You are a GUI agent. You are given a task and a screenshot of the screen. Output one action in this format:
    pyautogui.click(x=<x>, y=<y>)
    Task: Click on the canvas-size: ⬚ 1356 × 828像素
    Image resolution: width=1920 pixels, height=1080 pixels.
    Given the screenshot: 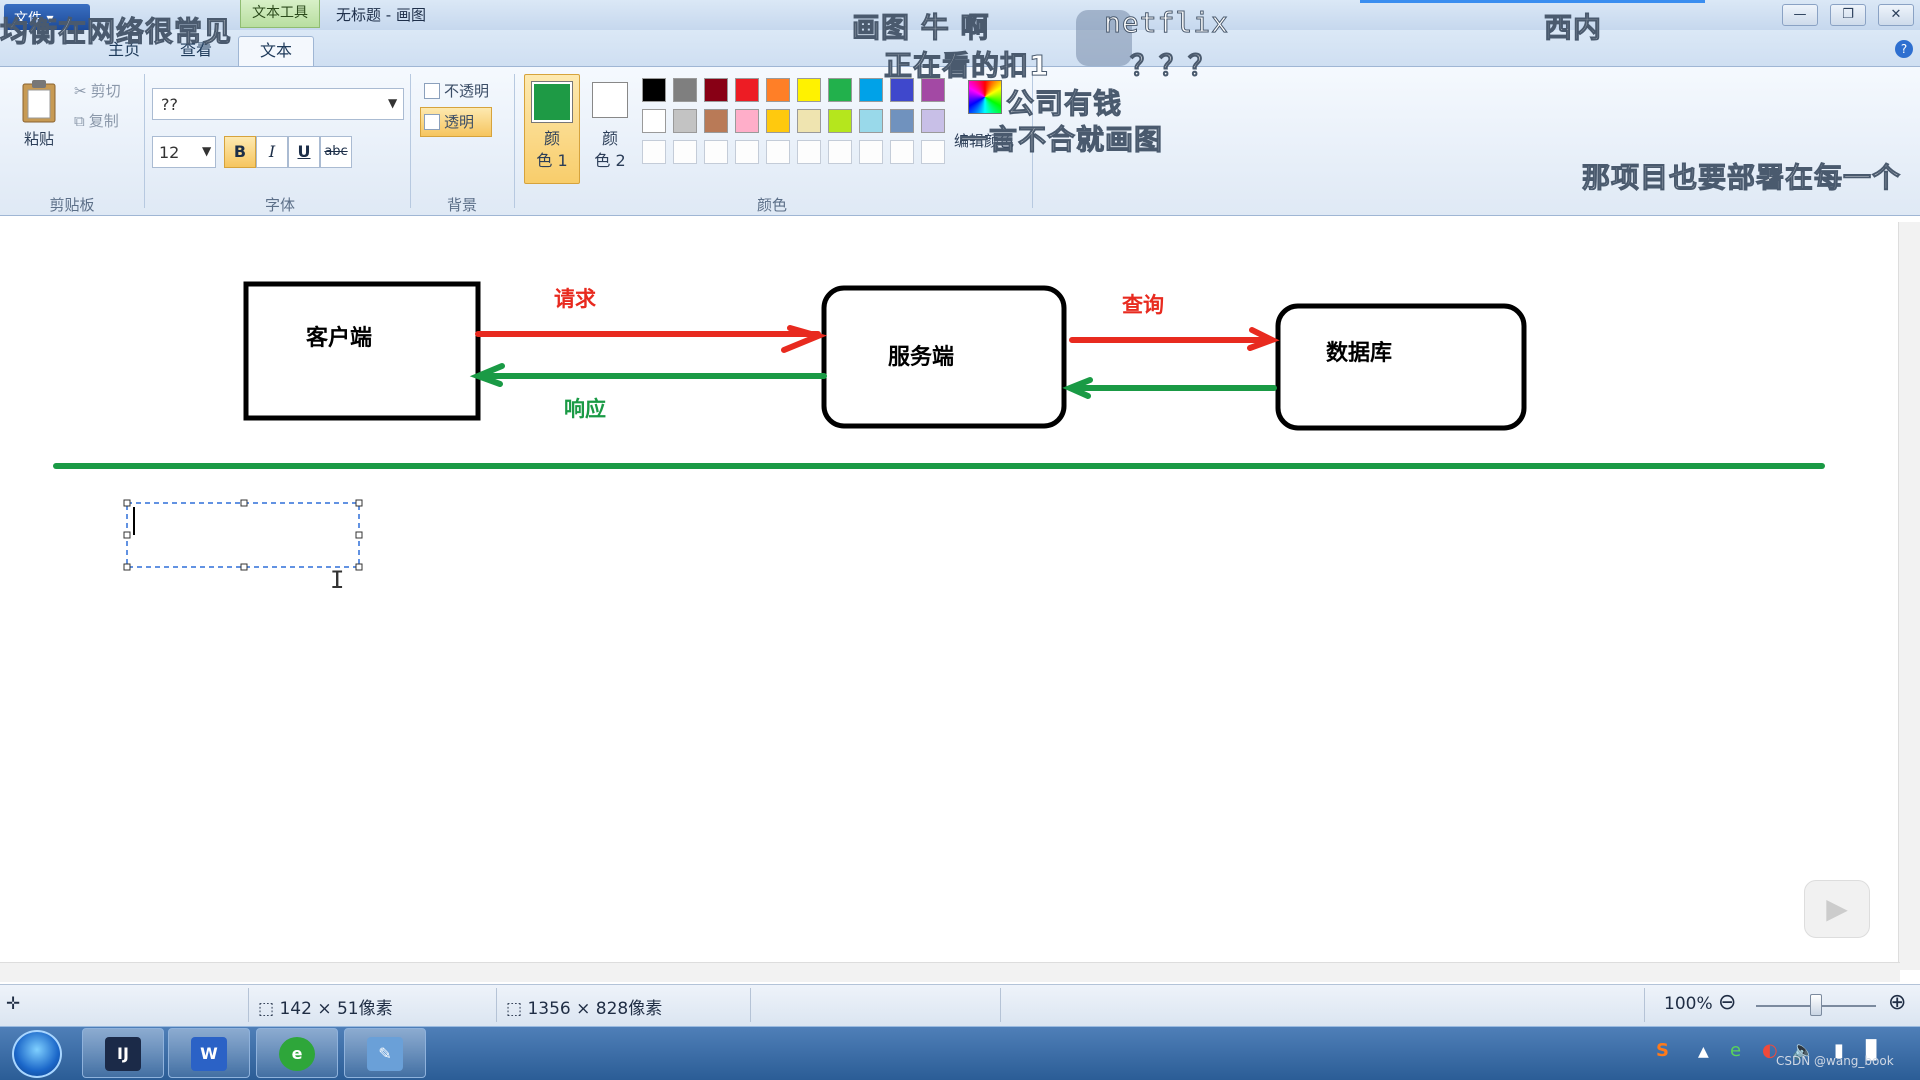 What is the action you would take?
    pyautogui.click(x=584, y=1006)
    